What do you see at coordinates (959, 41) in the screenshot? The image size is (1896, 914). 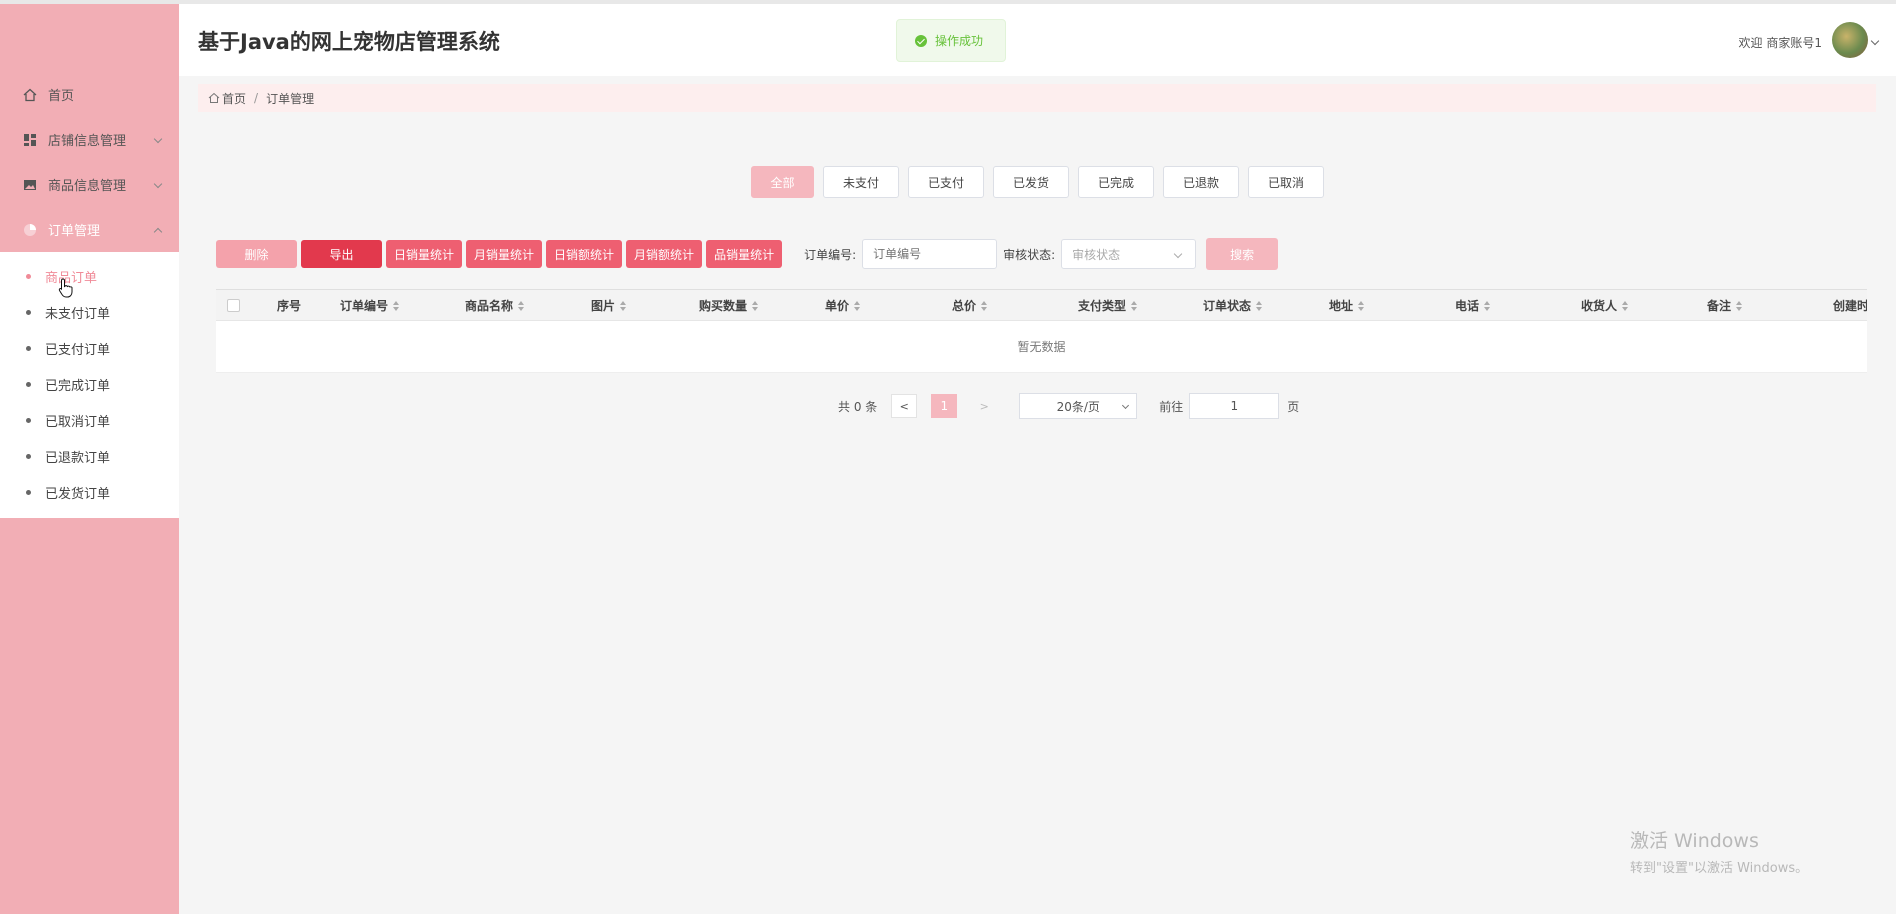 I see `toast-message: 操作成功` at bounding box center [959, 41].